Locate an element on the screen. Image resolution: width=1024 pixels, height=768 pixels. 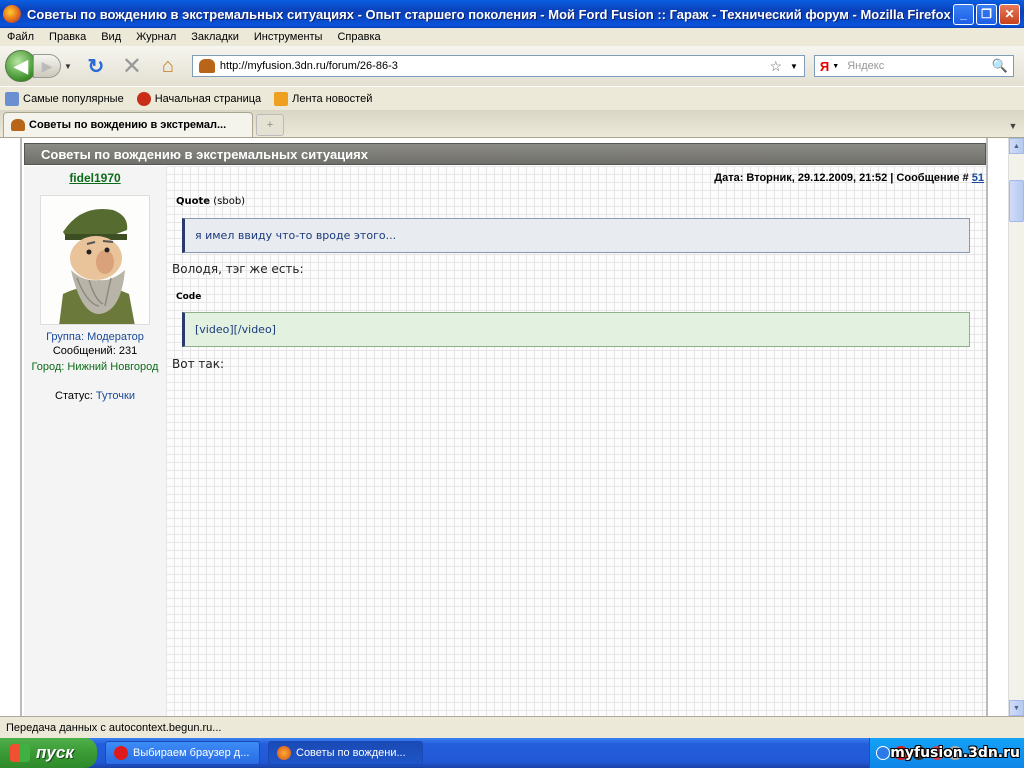
close-button: ✕ is located at coordinates (1009, 14).